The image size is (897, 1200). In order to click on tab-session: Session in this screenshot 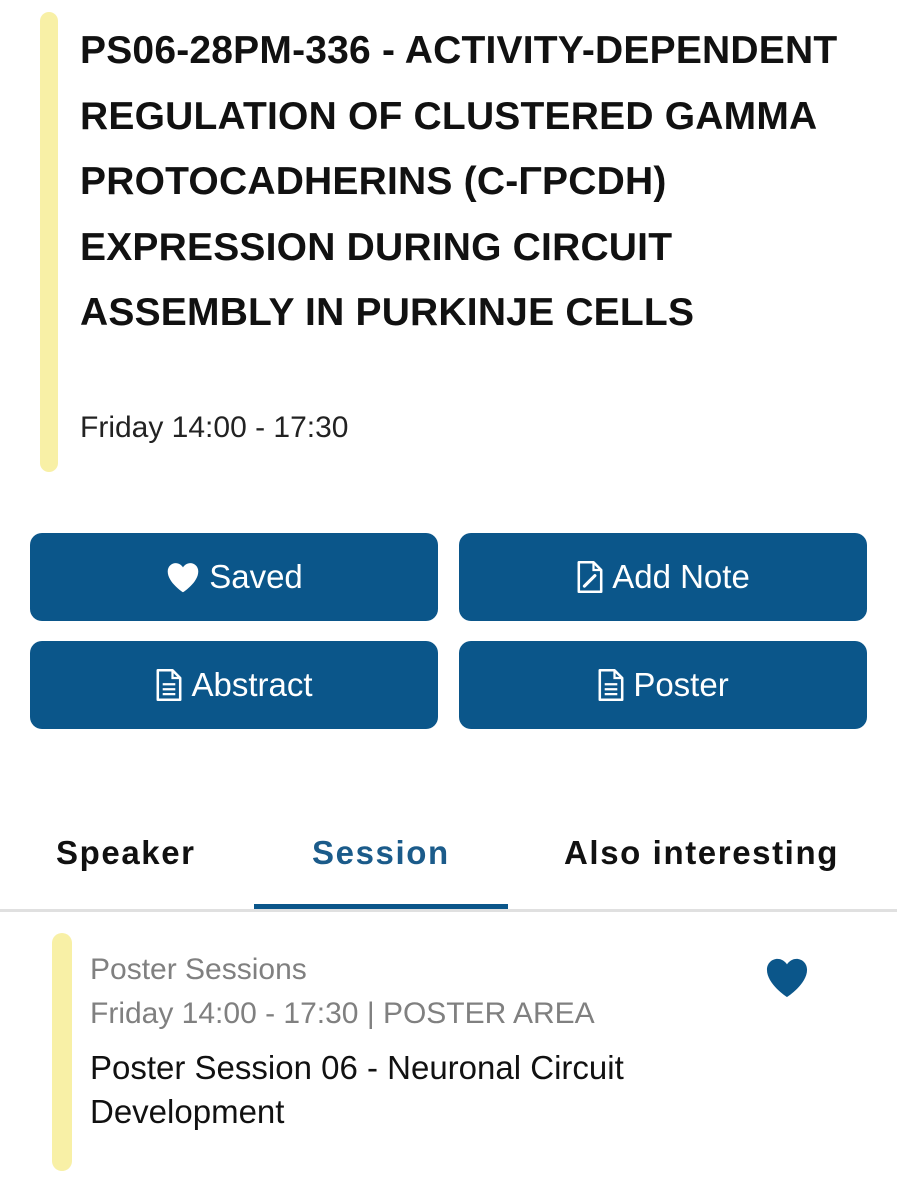, I will do `click(381, 853)`.